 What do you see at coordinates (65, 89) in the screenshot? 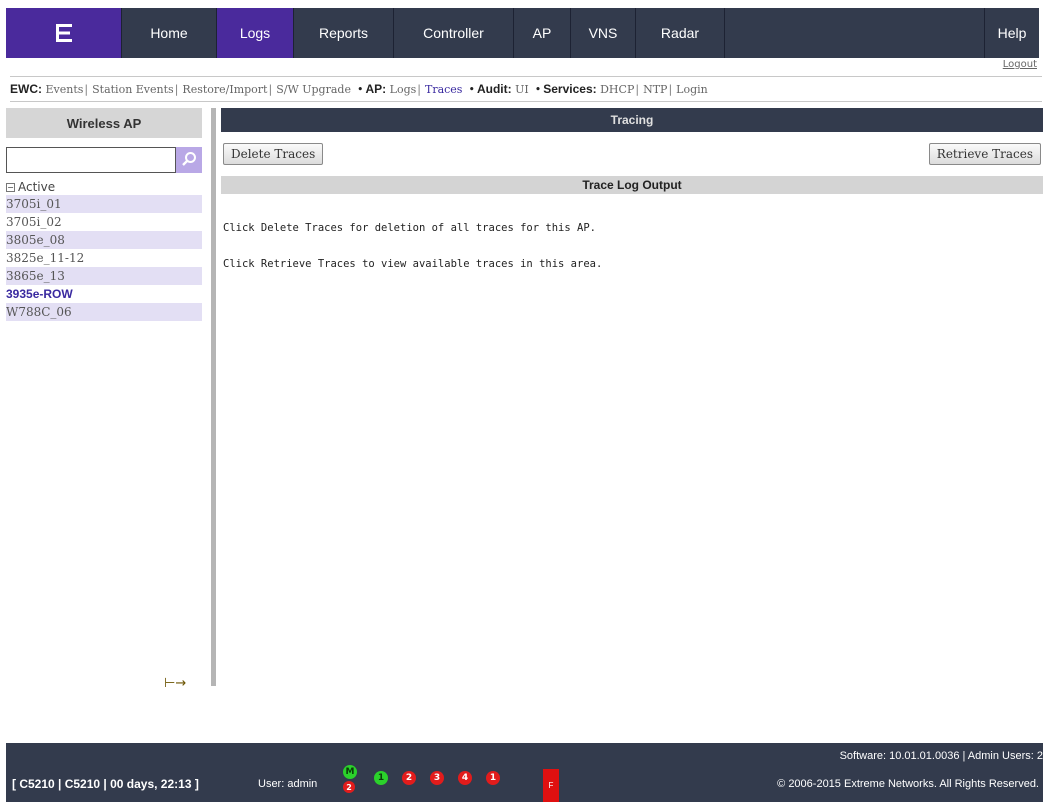
I see `subnav-link-events: Events` at bounding box center [65, 89].